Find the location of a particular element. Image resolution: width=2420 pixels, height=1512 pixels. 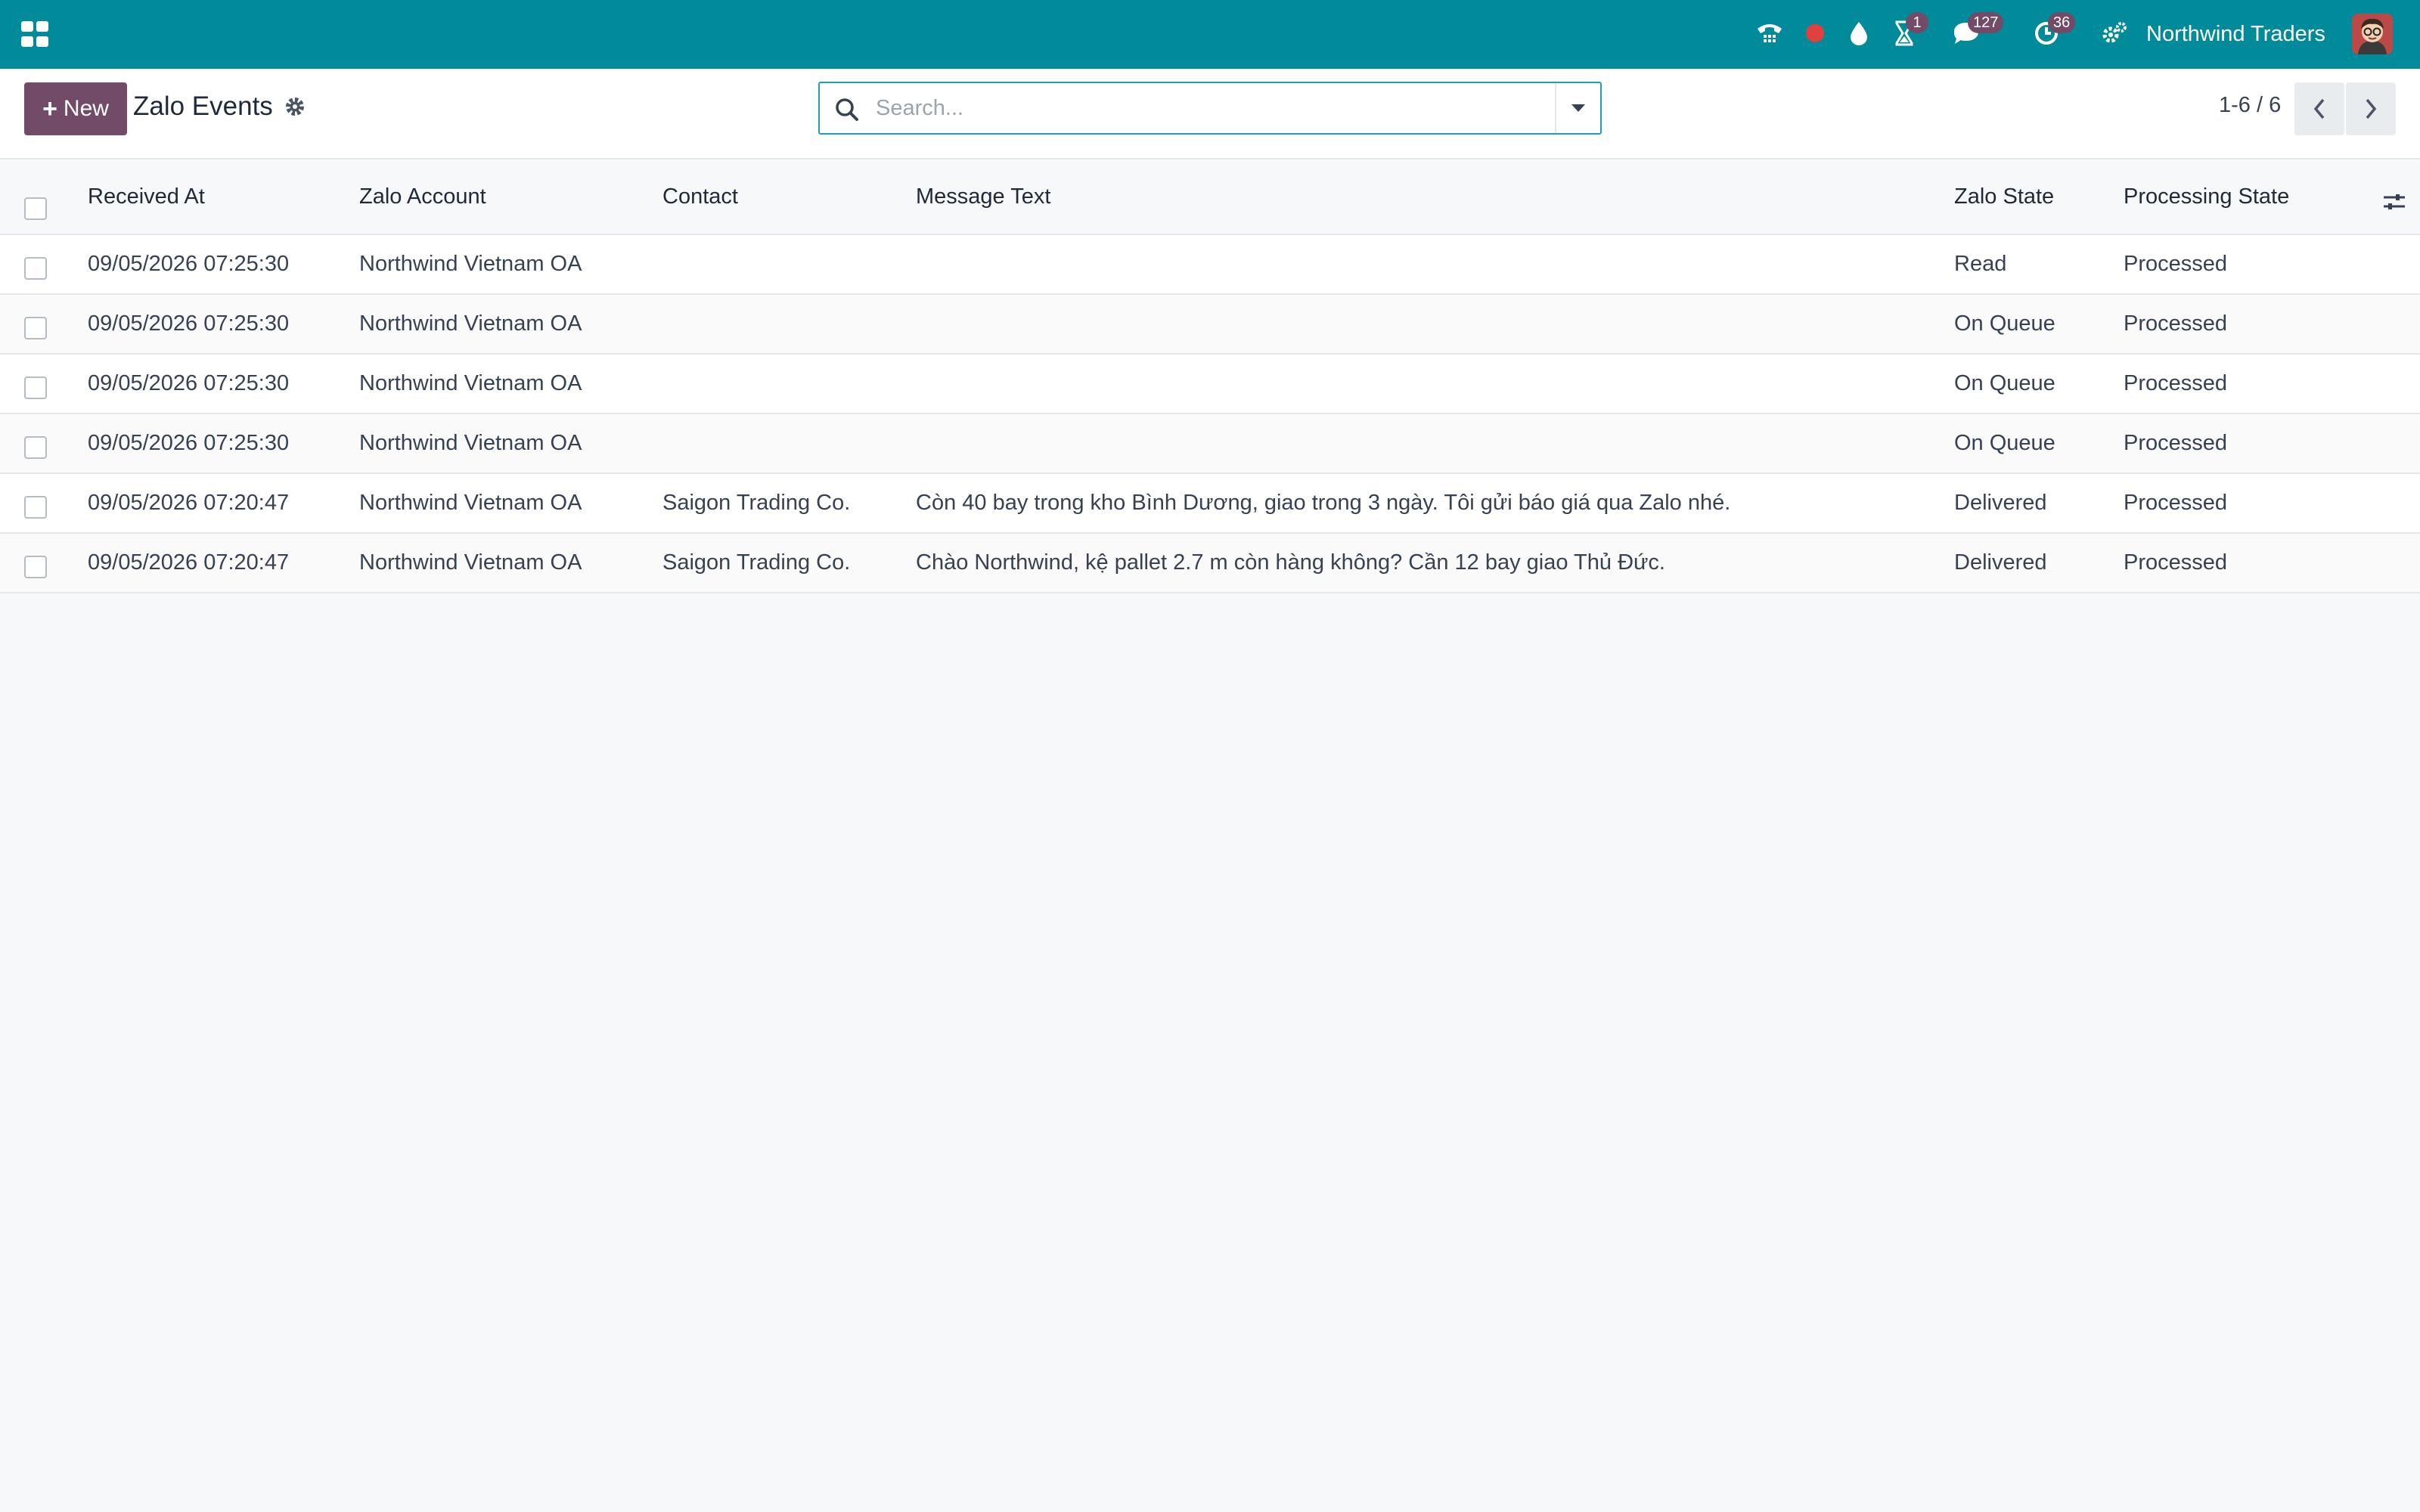

pager-next-button is located at coordinates (2371, 109).